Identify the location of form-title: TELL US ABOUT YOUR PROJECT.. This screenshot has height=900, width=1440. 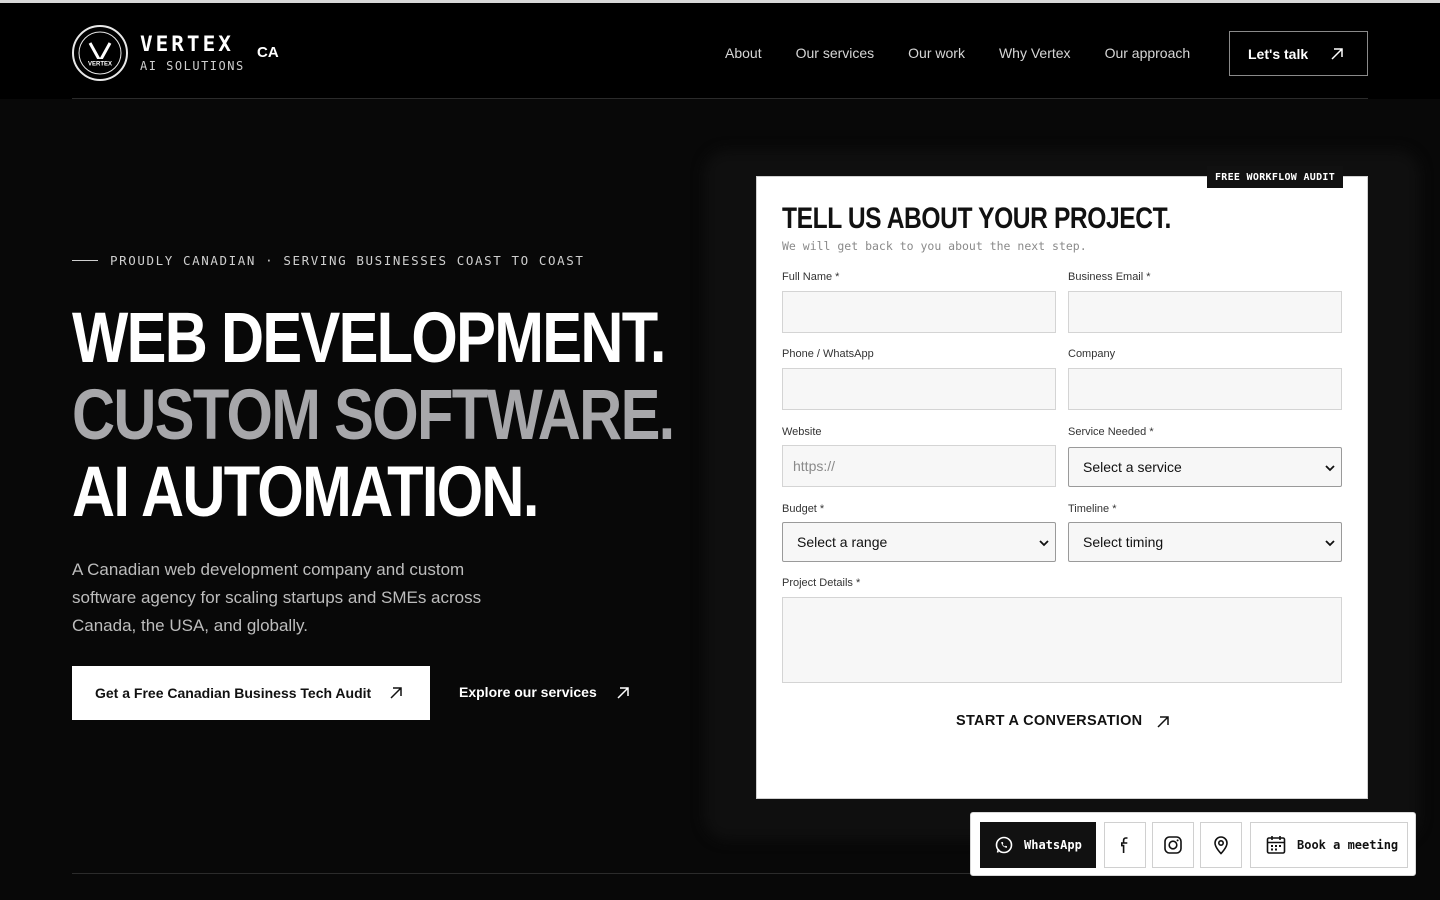
(976, 218).